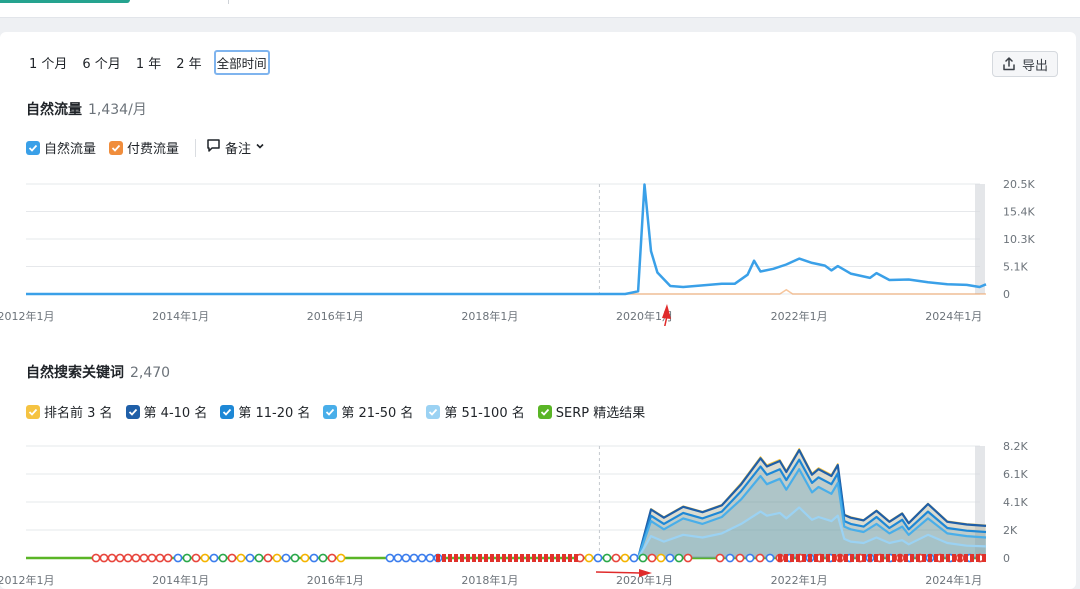 This screenshot has height=589, width=1080. Describe the element at coordinates (1019, 239) in the screenshot. I see `y-tick-label: 10.3K` at that location.